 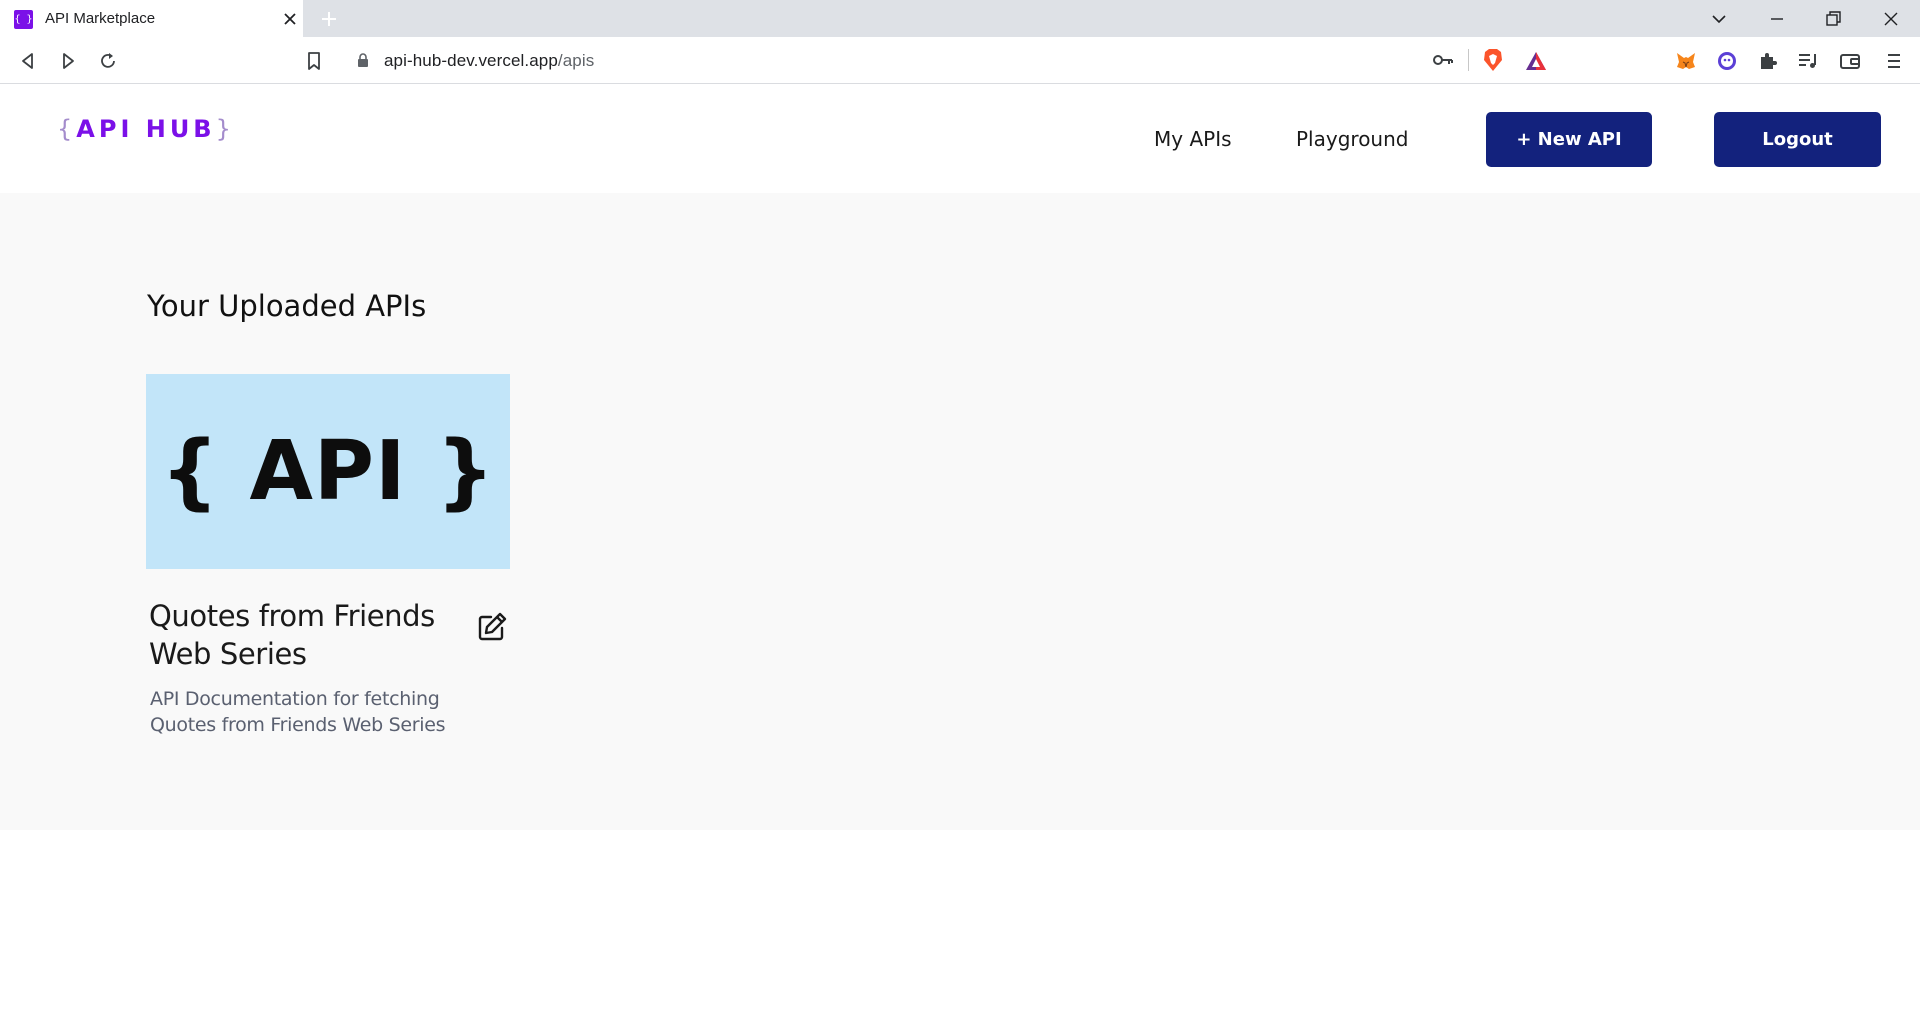 What do you see at coordinates (1719, 19) in the screenshot?
I see `tab-search-chevron-icon` at bounding box center [1719, 19].